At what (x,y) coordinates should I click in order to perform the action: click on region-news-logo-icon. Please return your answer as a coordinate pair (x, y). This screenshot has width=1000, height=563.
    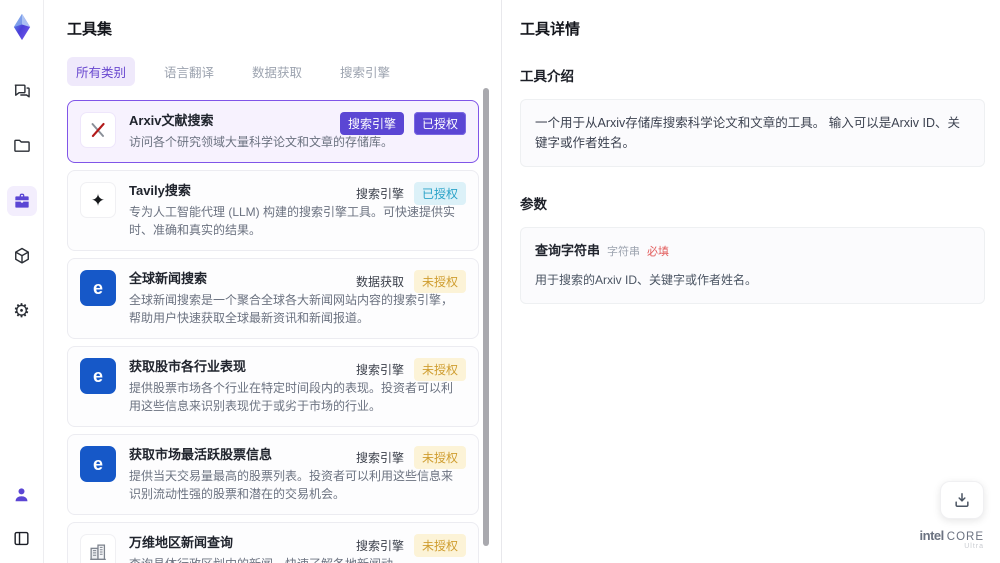
    Looking at the image, I should click on (98, 548).